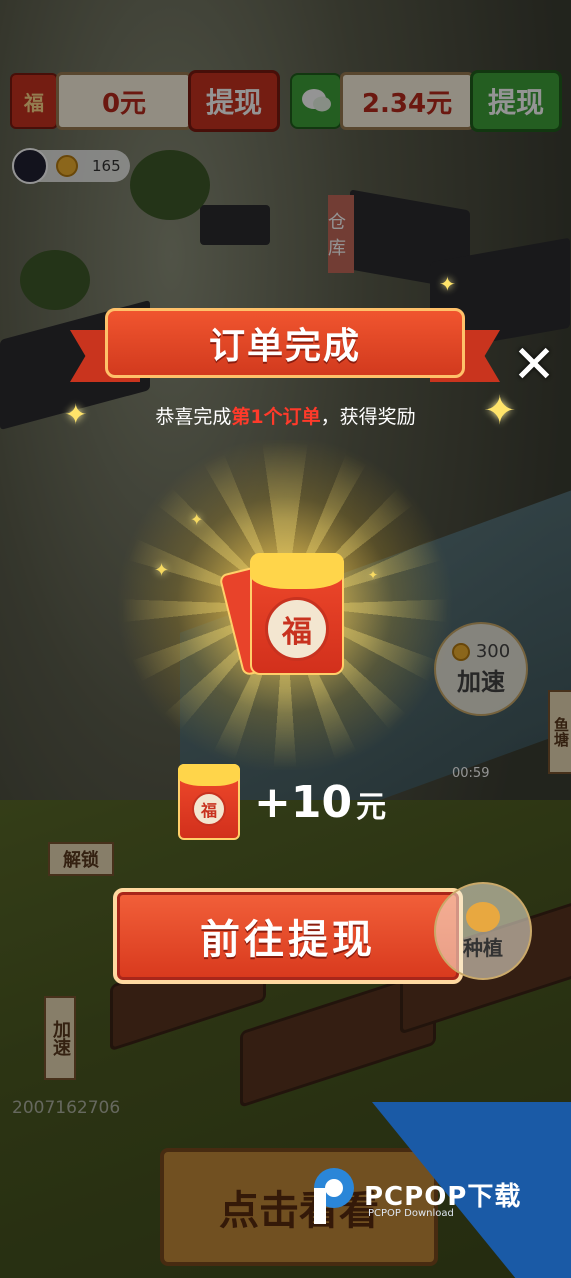 The height and width of the screenshot is (1278, 571). What do you see at coordinates (534, 365) in the screenshot?
I see `close-icon: ✕` at bounding box center [534, 365].